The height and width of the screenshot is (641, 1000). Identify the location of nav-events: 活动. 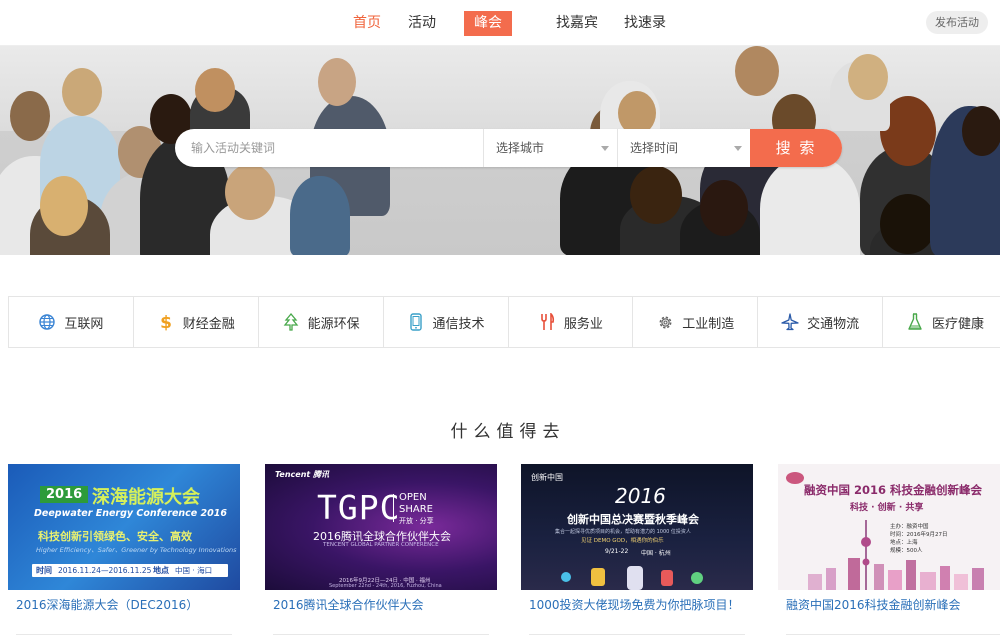
(422, 22).